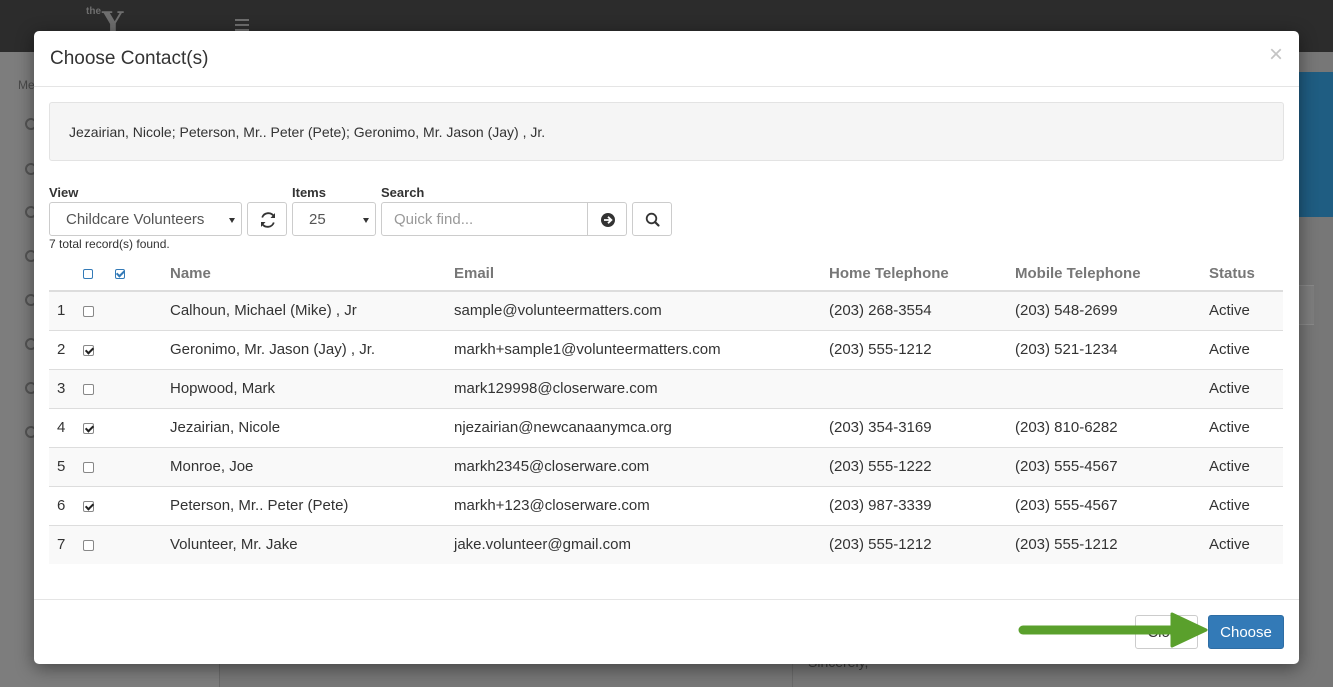 The height and width of the screenshot is (687, 1333). What do you see at coordinates (66, 544) in the screenshot?
I see `row-number: 7` at bounding box center [66, 544].